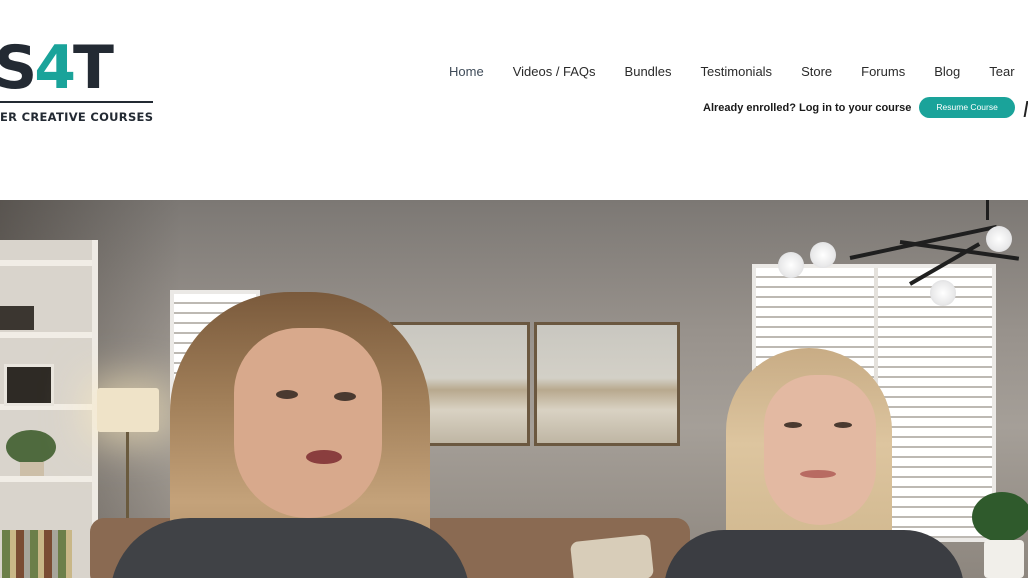  Describe the element at coordinates (1001, 71) in the screenshot. I see `nav-item-team: Tear` at that location.